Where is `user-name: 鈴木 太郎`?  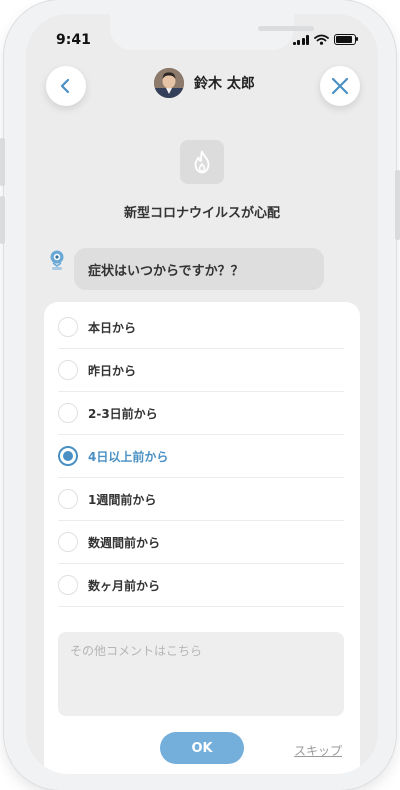
user-name: 鈴木 太郎 is located at coordinates (224, 84).